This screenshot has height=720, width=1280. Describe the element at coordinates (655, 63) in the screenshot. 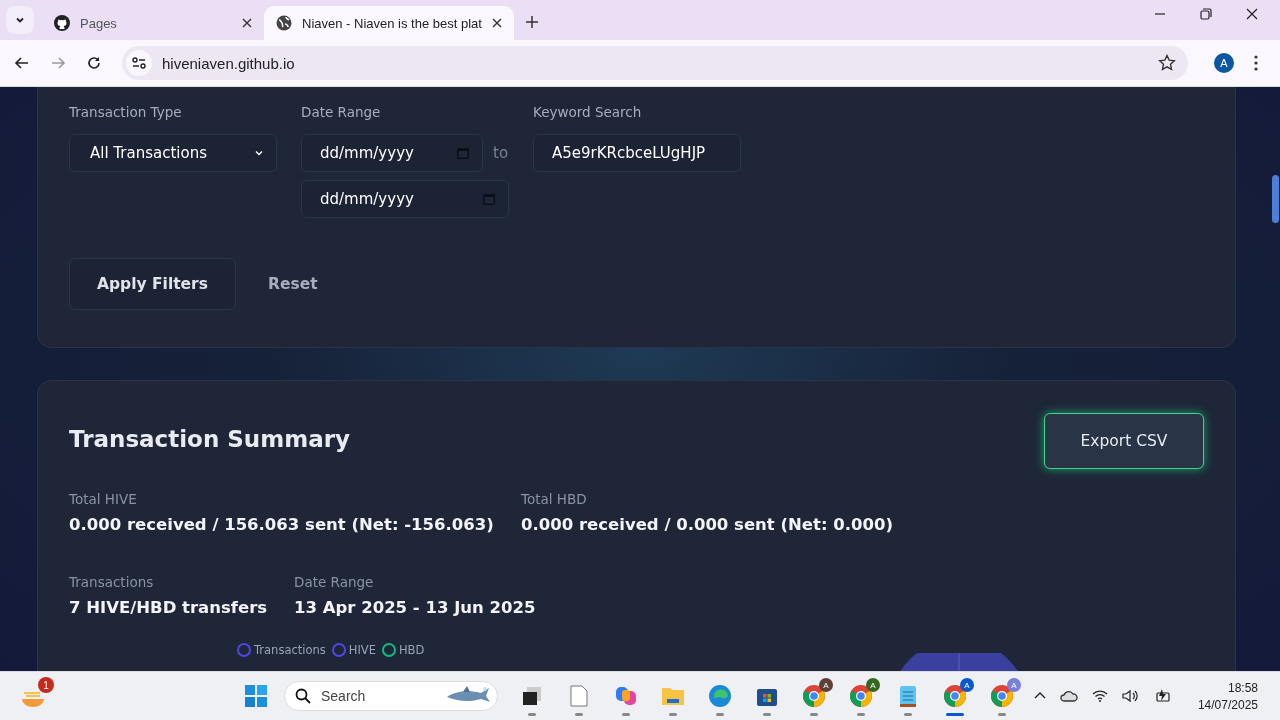

I see `address-bar: hiveniaven.github.io` at that location.